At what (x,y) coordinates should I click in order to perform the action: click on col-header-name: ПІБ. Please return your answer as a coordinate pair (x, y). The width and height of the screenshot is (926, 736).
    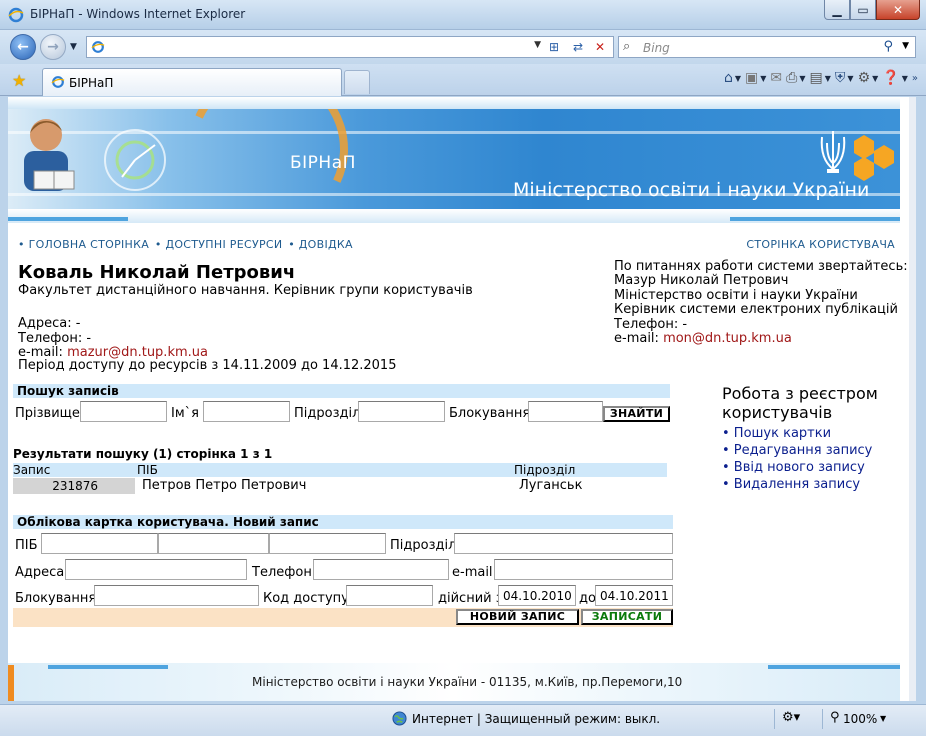
    Looking at the image, I should click on (147, 470).